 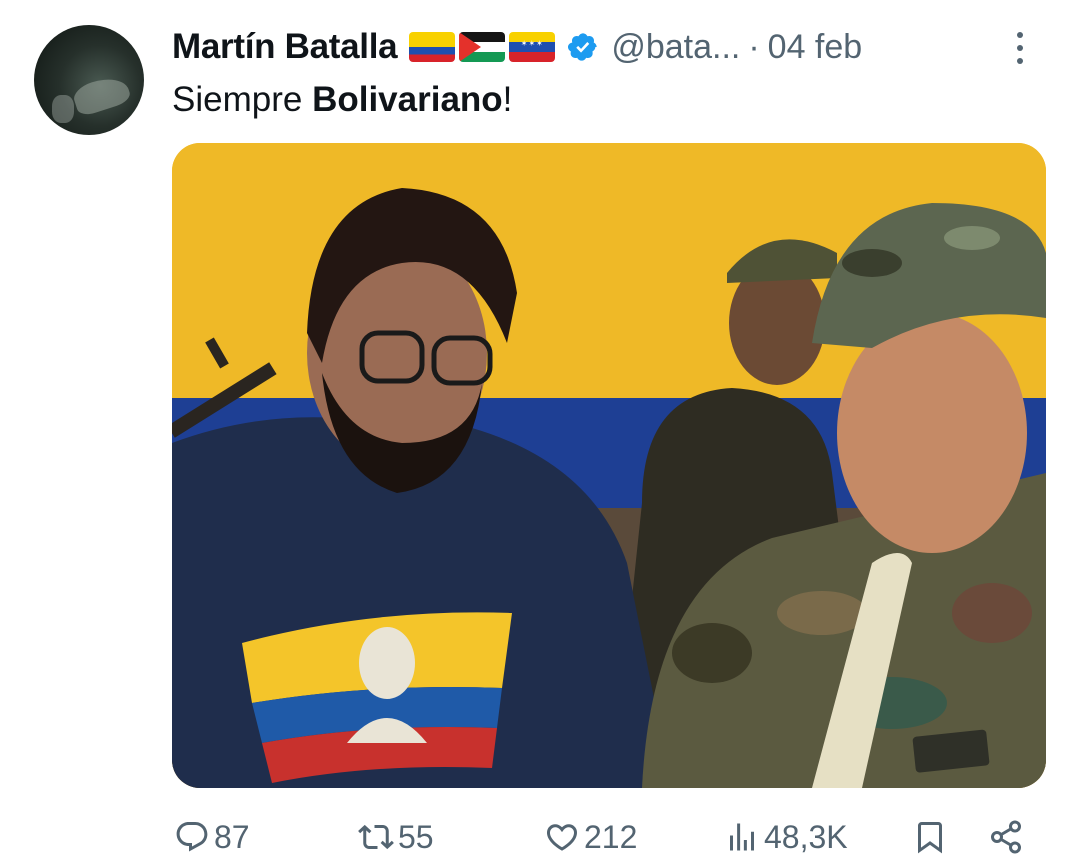 I want to click on author-avatar, so click(x=89, y=80).